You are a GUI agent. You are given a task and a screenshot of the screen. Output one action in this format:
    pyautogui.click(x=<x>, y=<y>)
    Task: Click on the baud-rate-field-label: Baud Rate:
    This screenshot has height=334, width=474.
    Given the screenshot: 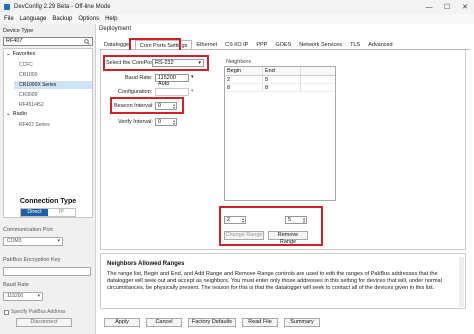 What is the action you would take?
    pyautogui.click(x=139, y=78)
    